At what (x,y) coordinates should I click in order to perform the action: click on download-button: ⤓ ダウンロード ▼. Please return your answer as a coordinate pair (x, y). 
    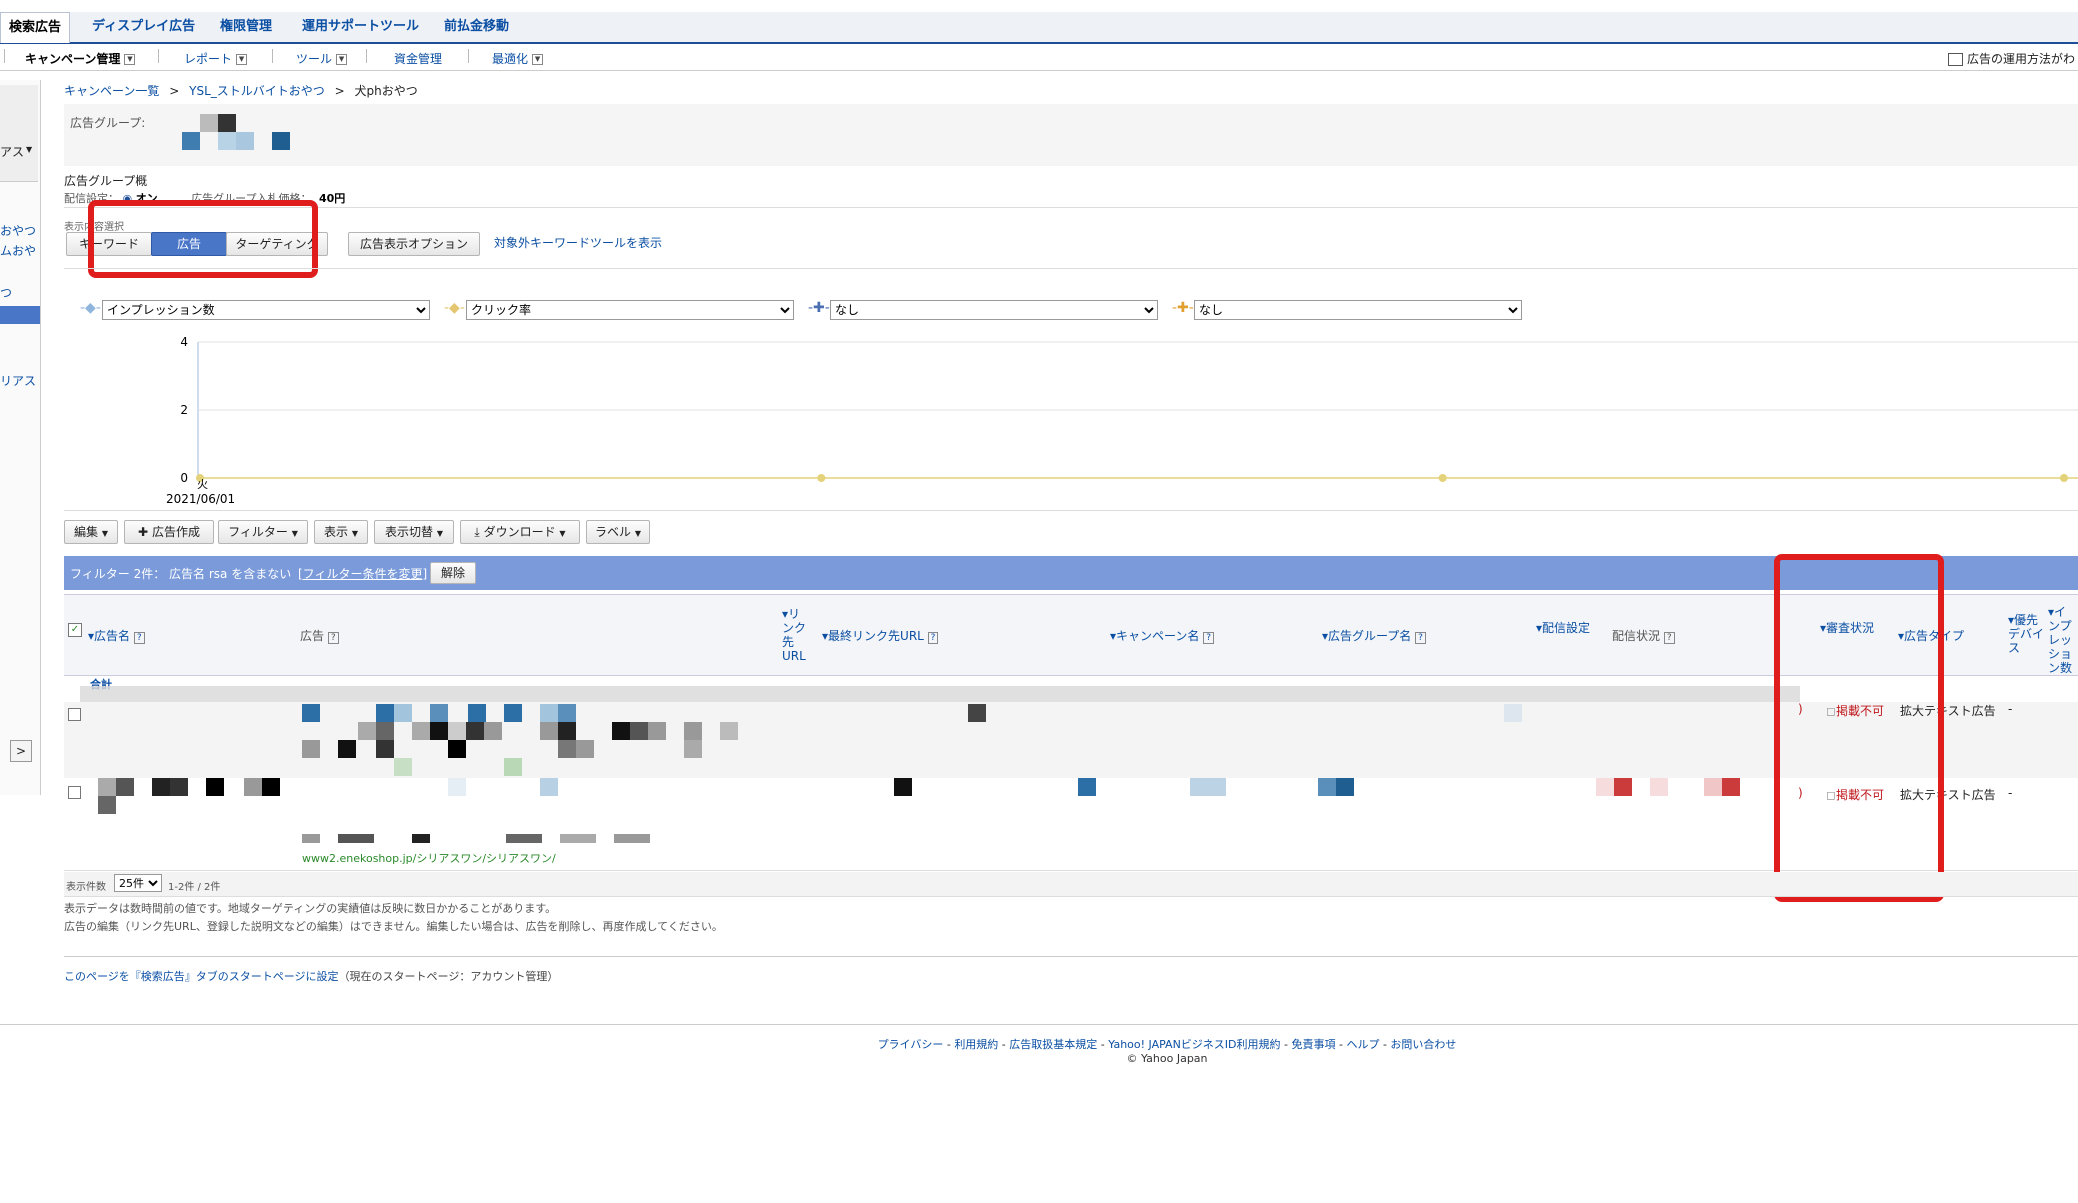
    Looking at the image, I should click on (520, 532).